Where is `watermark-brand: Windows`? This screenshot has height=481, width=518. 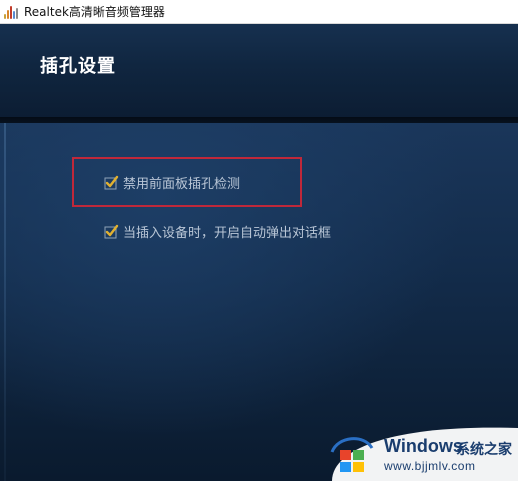
watermark-brand: Windows is located at coordinates (423, 446).